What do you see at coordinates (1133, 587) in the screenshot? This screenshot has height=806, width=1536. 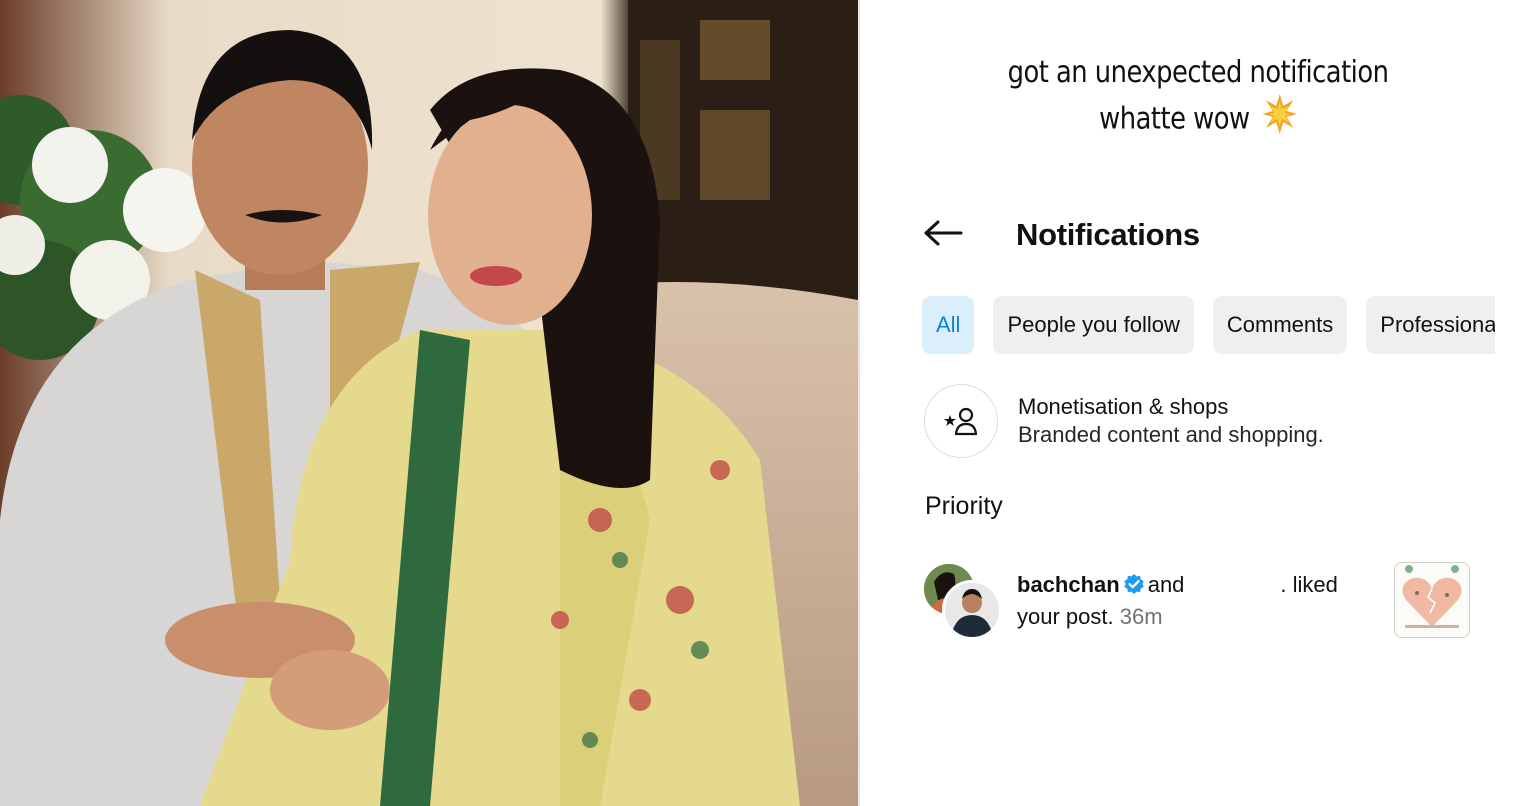 I see `verified-badge-icon` at bounding box center [1133, 587].